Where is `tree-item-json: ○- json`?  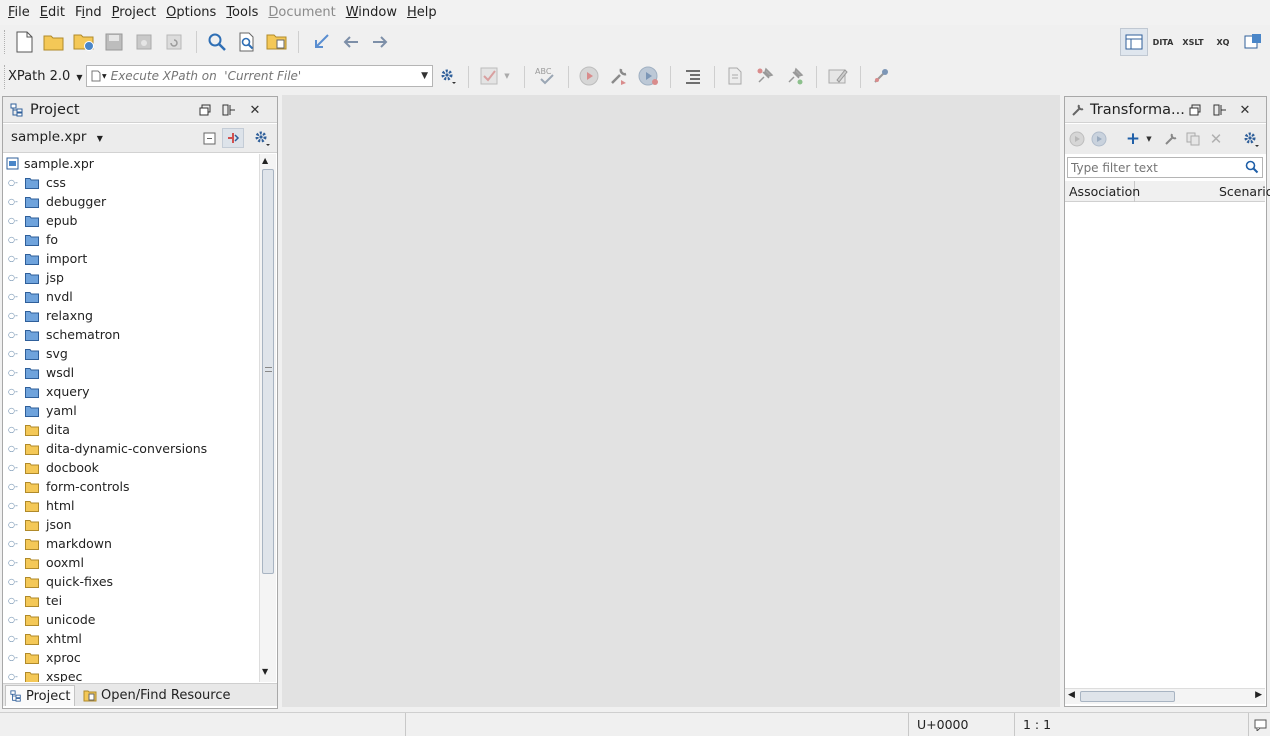
tree-item-json: ○- json is located at coordinates (37, 524).